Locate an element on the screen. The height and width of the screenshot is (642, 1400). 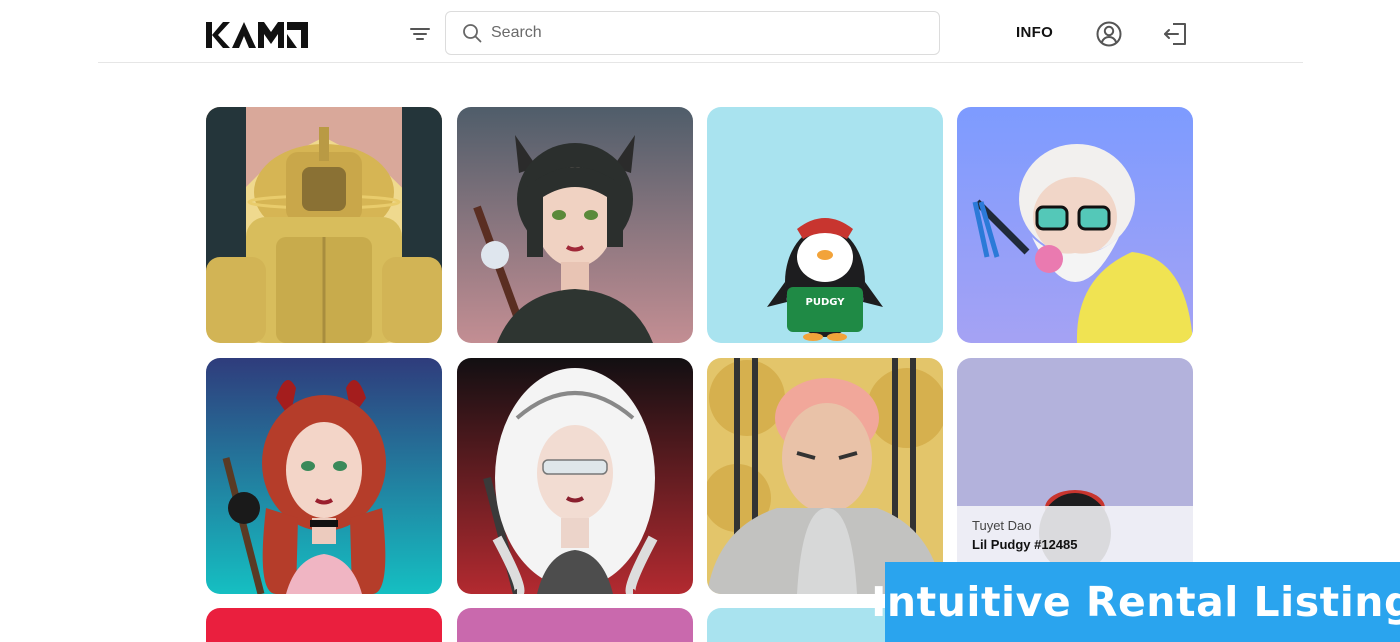
nft-card-ninja-man is located at coordinates (825, 476).